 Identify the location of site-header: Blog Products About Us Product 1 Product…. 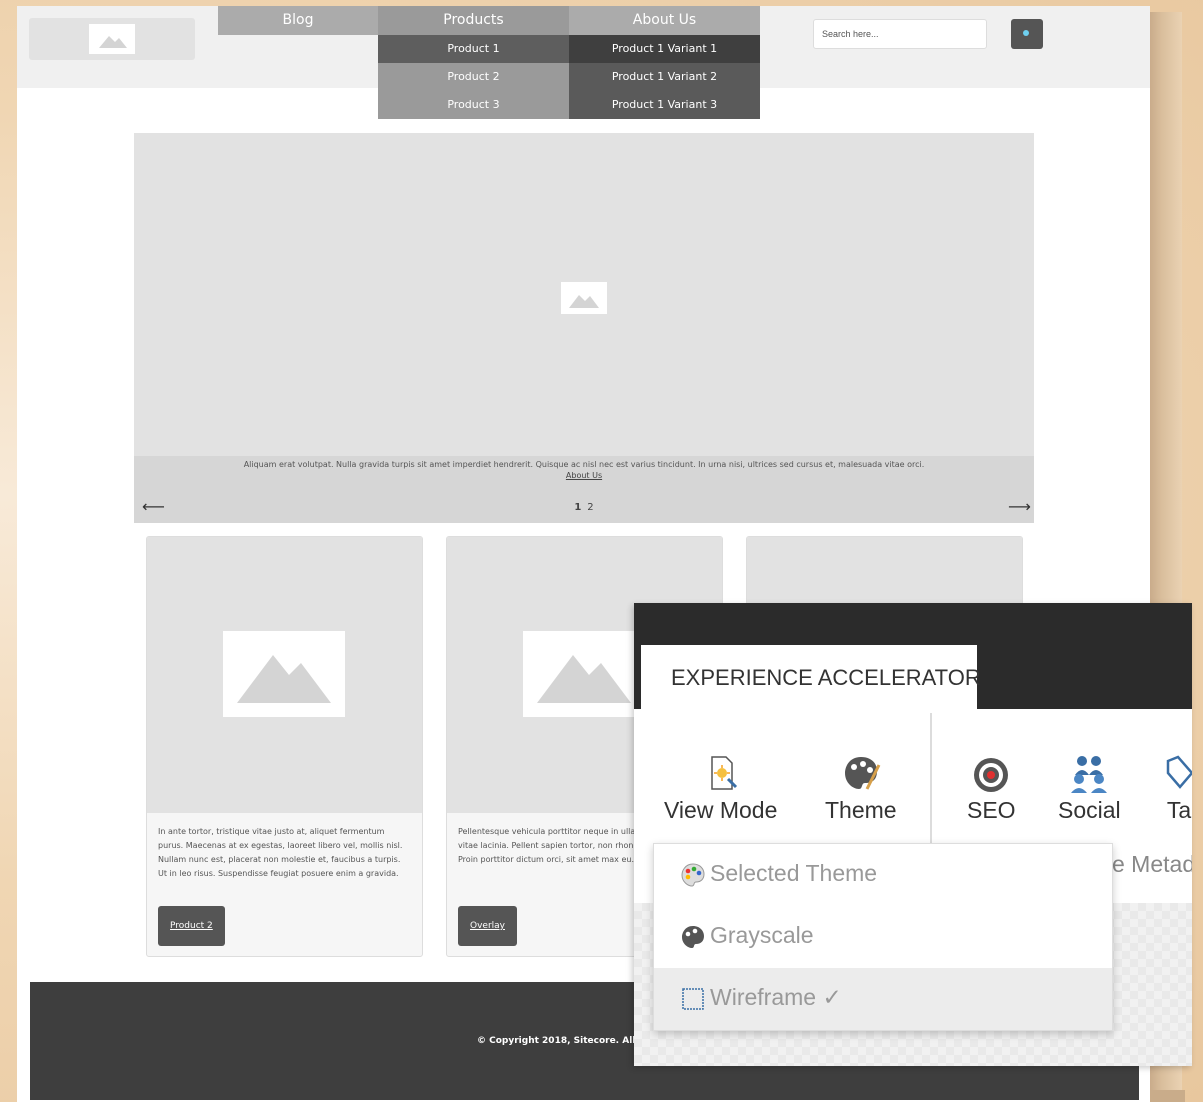
(583, 62).